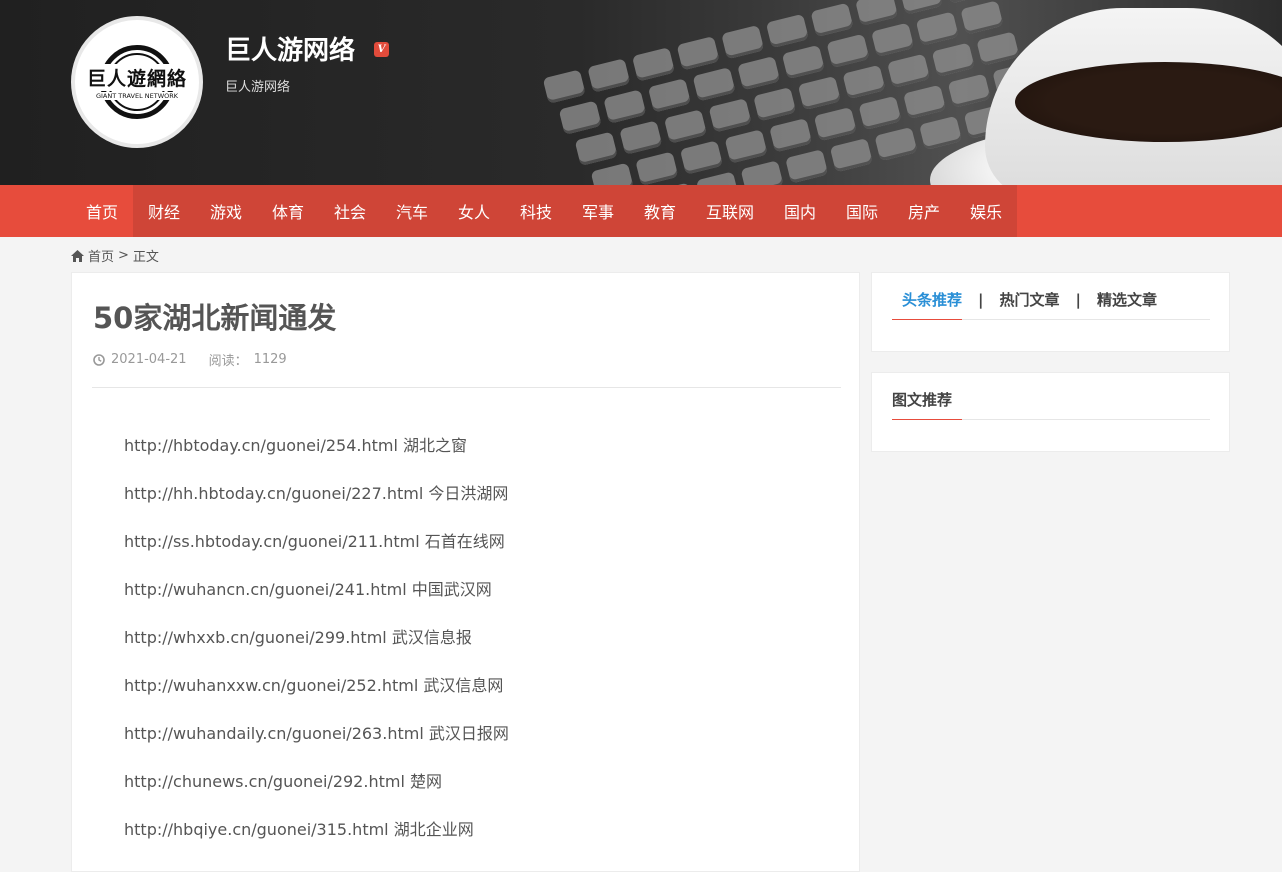  I want to click on sidebar-tab: 头条推荐, so click(932, 299).